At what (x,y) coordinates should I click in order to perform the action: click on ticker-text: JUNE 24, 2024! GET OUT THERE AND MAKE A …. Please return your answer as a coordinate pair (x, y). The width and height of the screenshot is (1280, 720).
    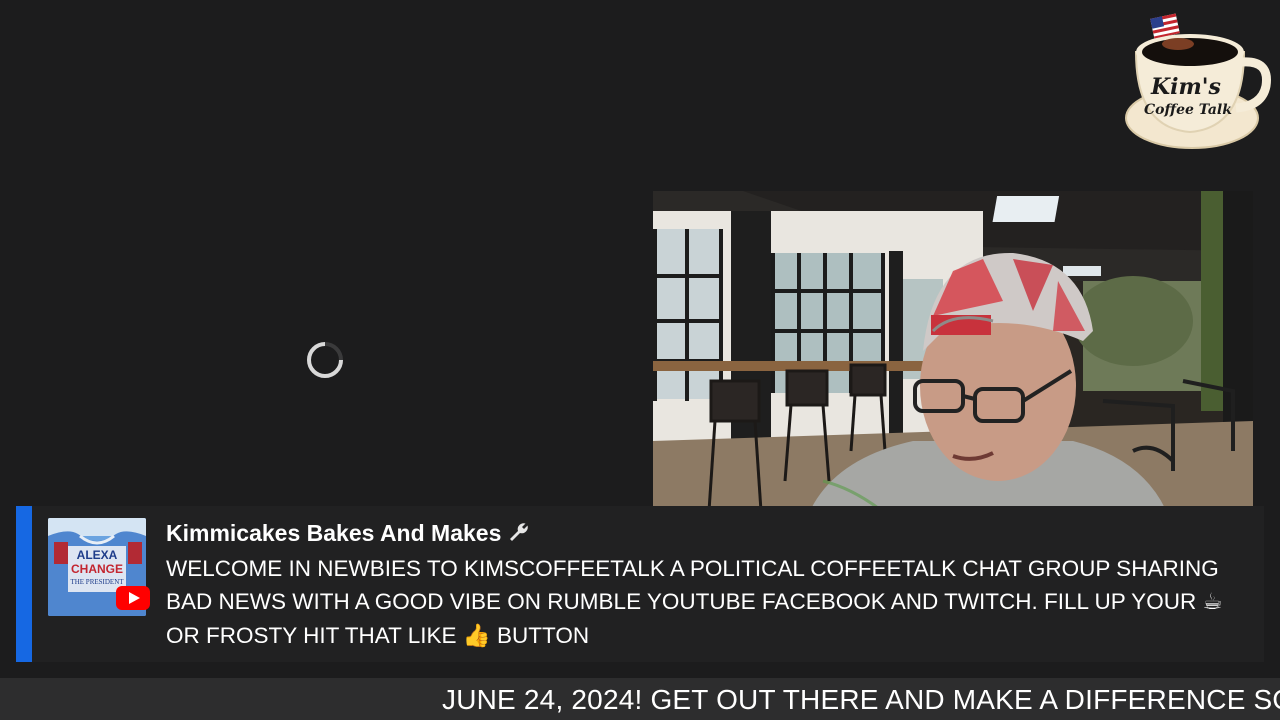
    Looking at the image, I should click on (861, 699).